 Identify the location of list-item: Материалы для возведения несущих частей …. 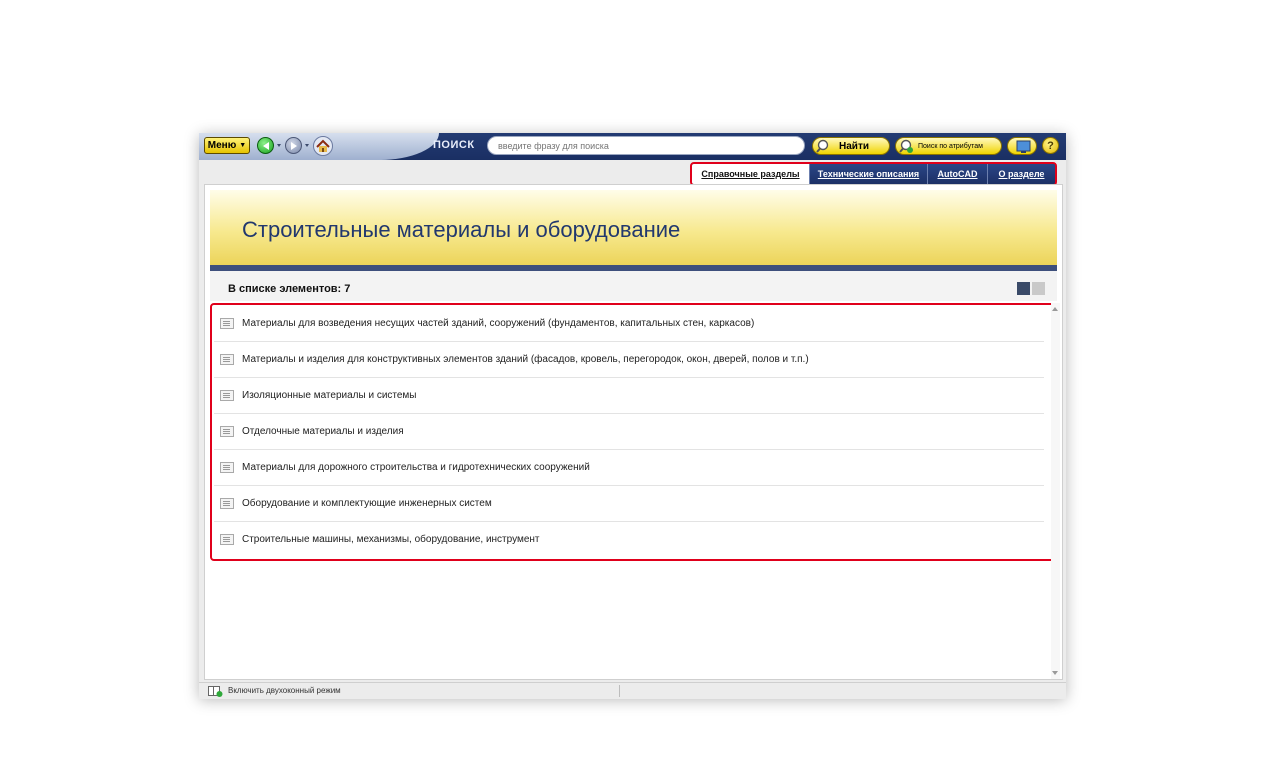
(629, 323).